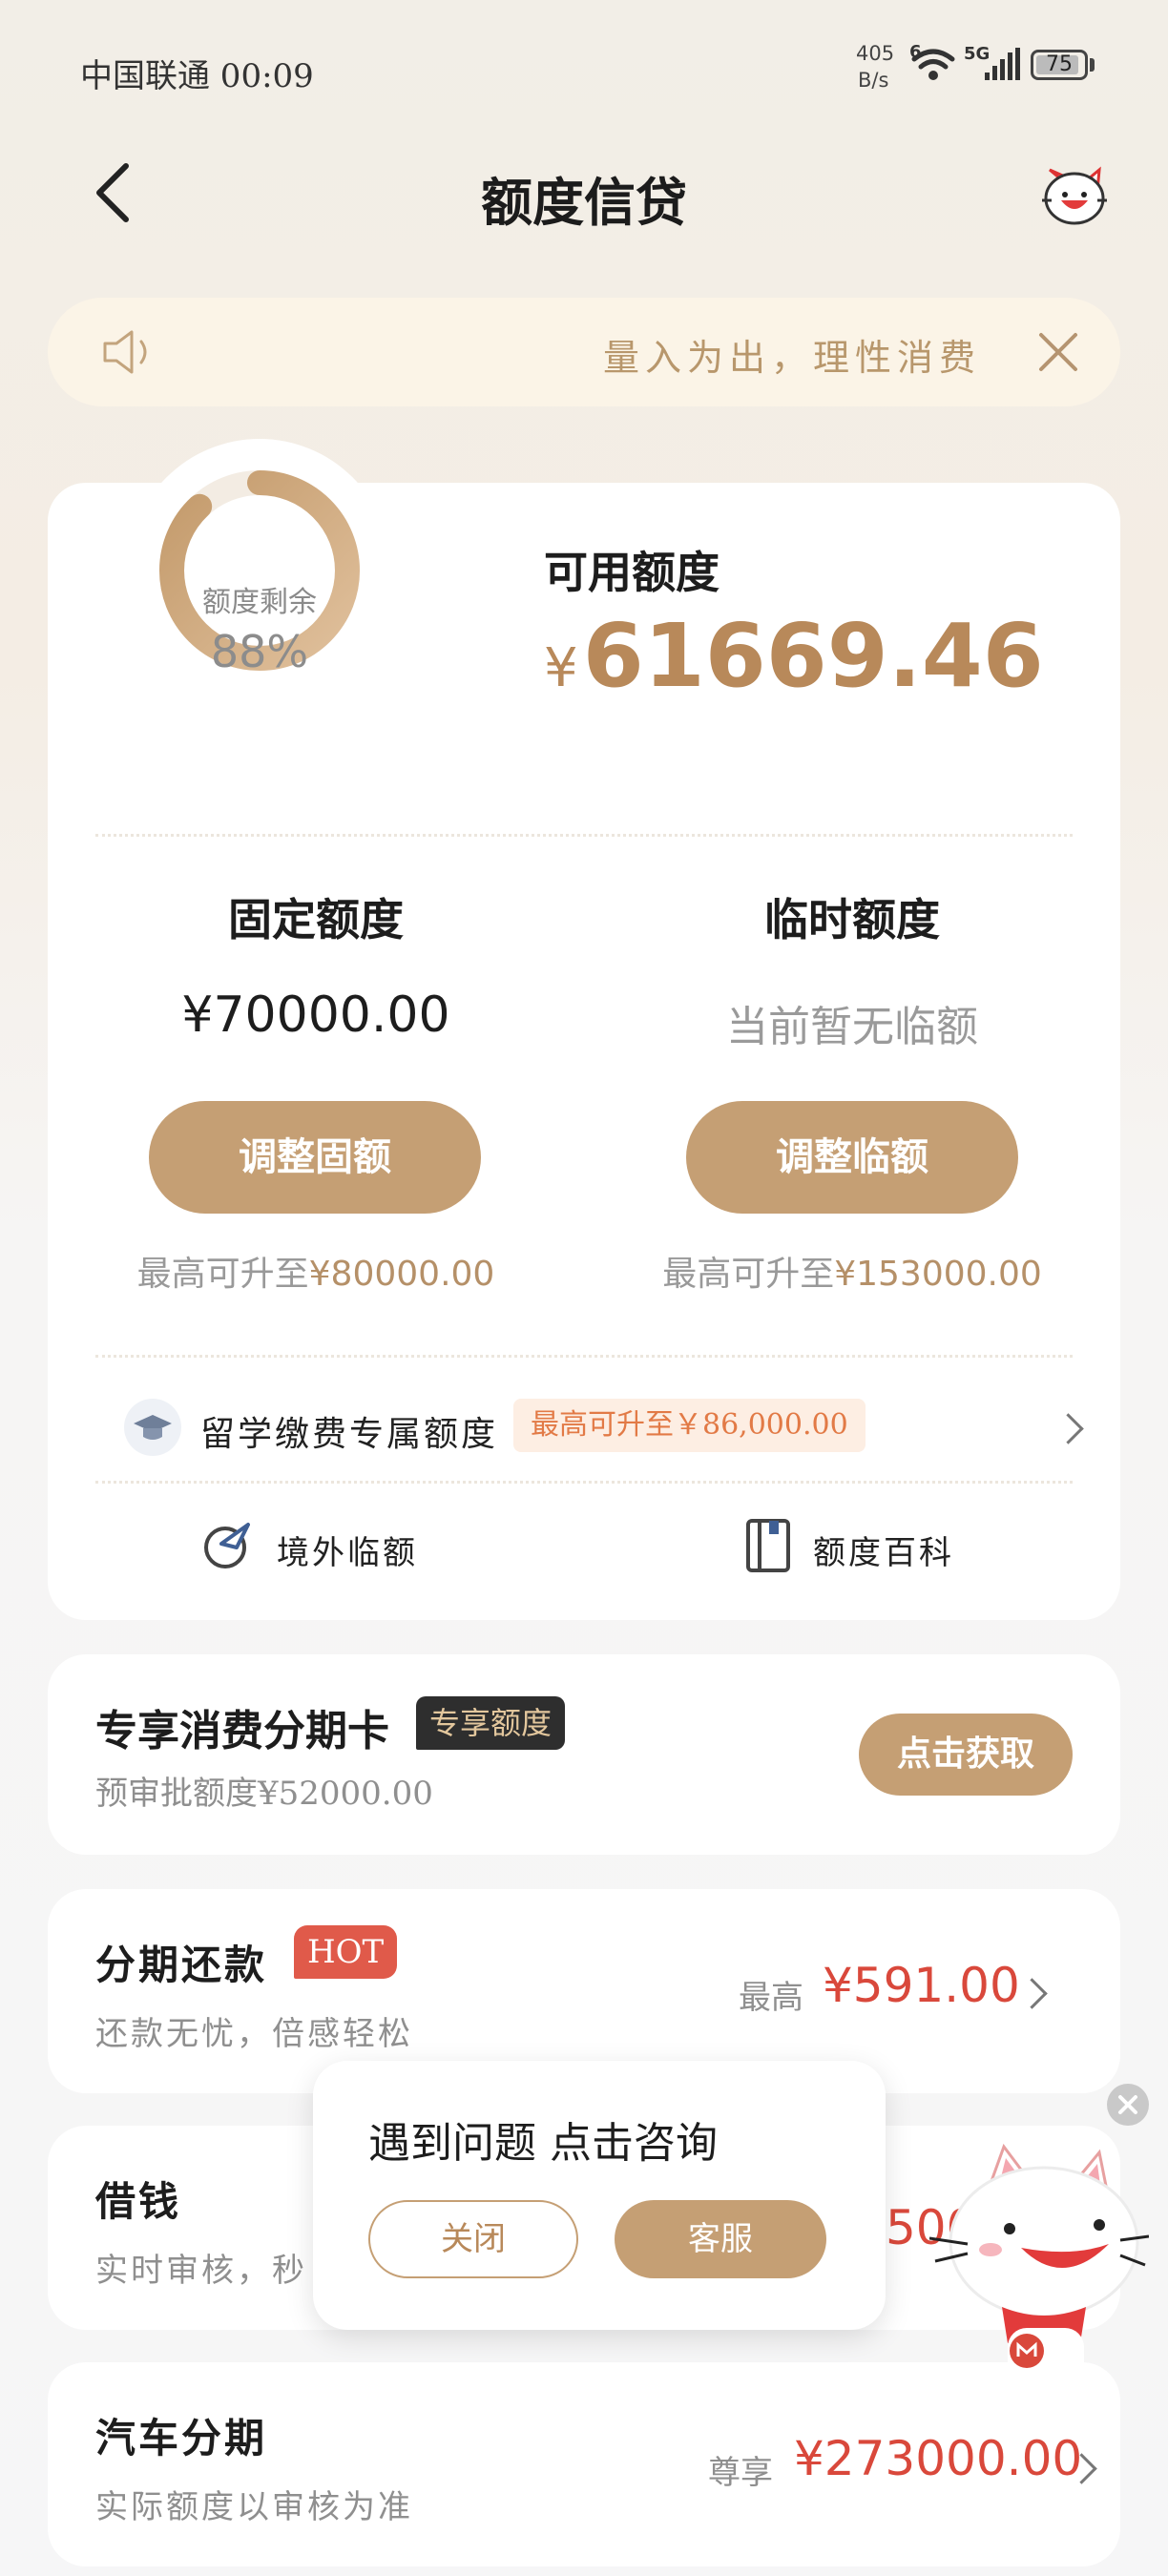 This screenshot has height=2576, width=1168. What do you see at coordinates (791, 358) in the screenshot?
I see `notice-text: 量入为出，理性消费` at bounding box center [791, 358].